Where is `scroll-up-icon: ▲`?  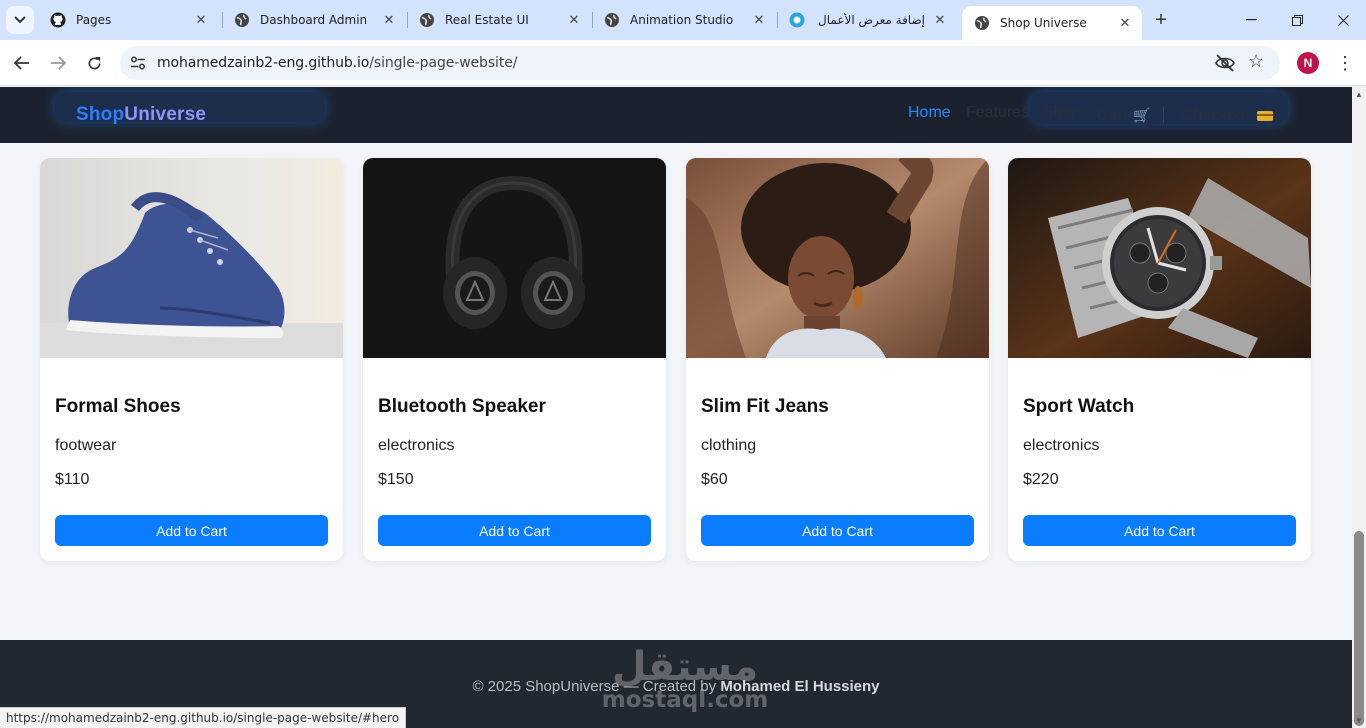
scroll-up-icon: ▲ is located at coordinates (1359, 94).